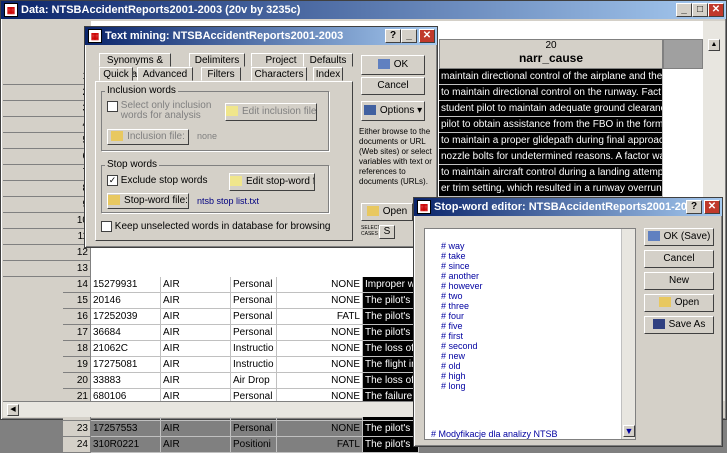  What do you see at coordinates (13, 410) in the screenshot?
I see `scroll-left-icon: ◀` at bounding box center [13, 410].